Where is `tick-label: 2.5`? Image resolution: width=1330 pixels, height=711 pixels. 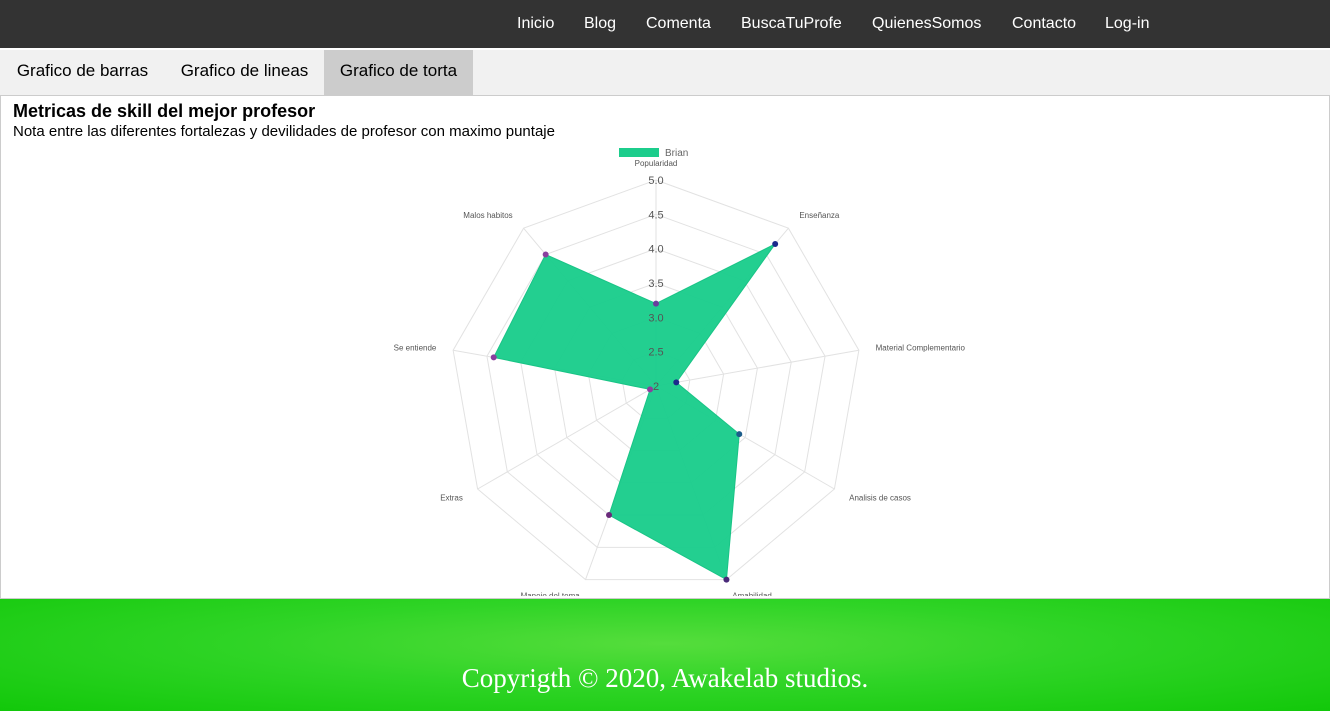
tick-label: 2.5 is located at coordinates (655, 353).